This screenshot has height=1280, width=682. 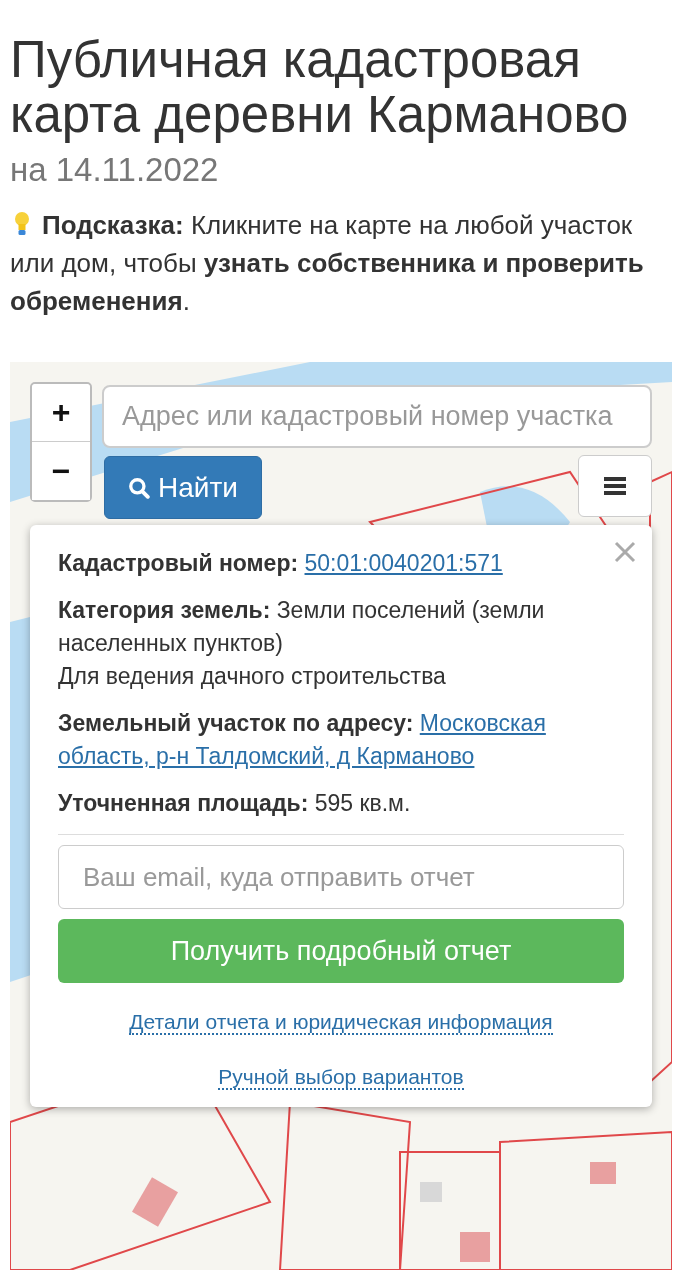 I want to click on field-text: Категория земель: Земли поселений (земли населенных пунктов), so click(x=302, y=627).